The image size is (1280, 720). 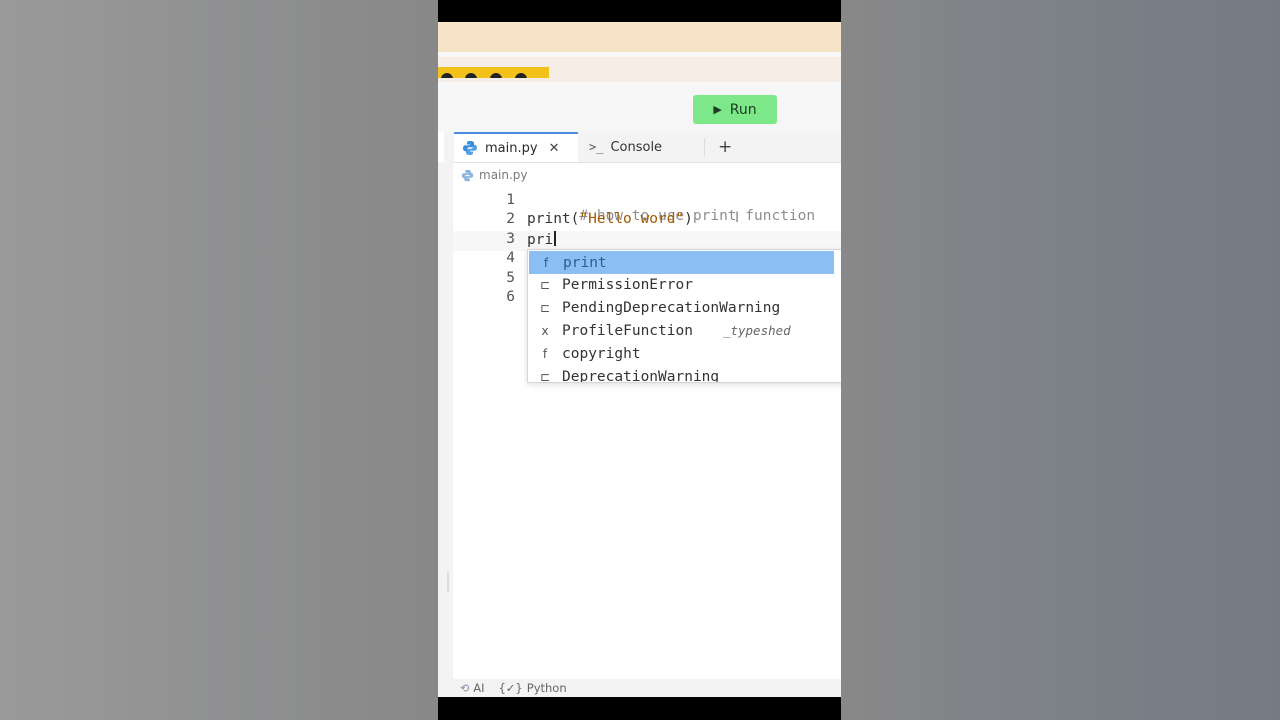 I want to click on header-banner, so click(x=639, y=37).